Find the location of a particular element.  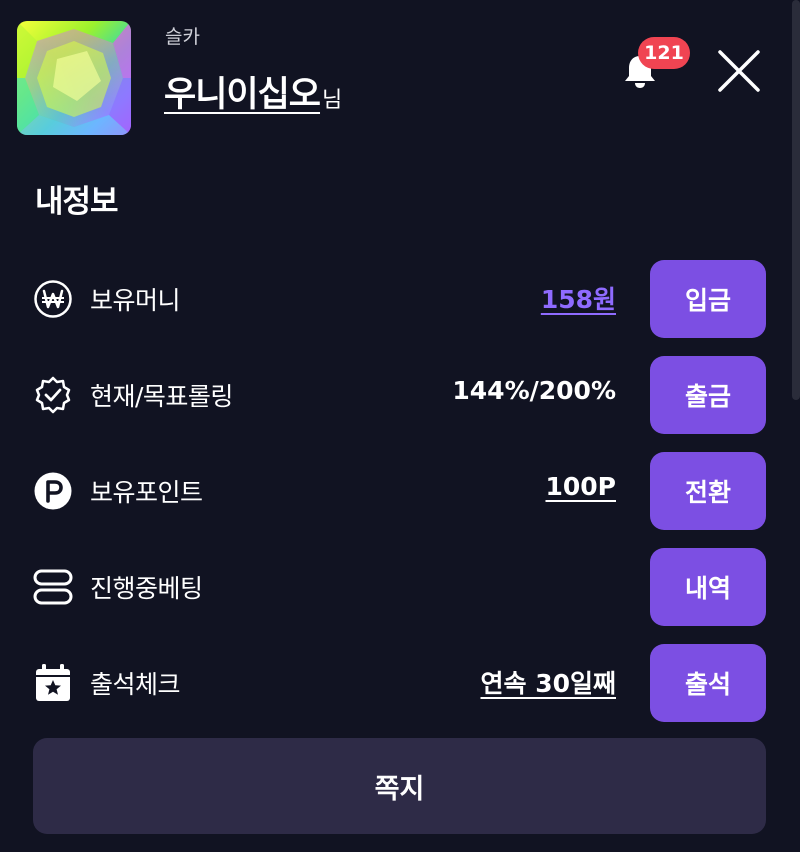

message-button: 쪽지 is located at coordinates (399, 786).